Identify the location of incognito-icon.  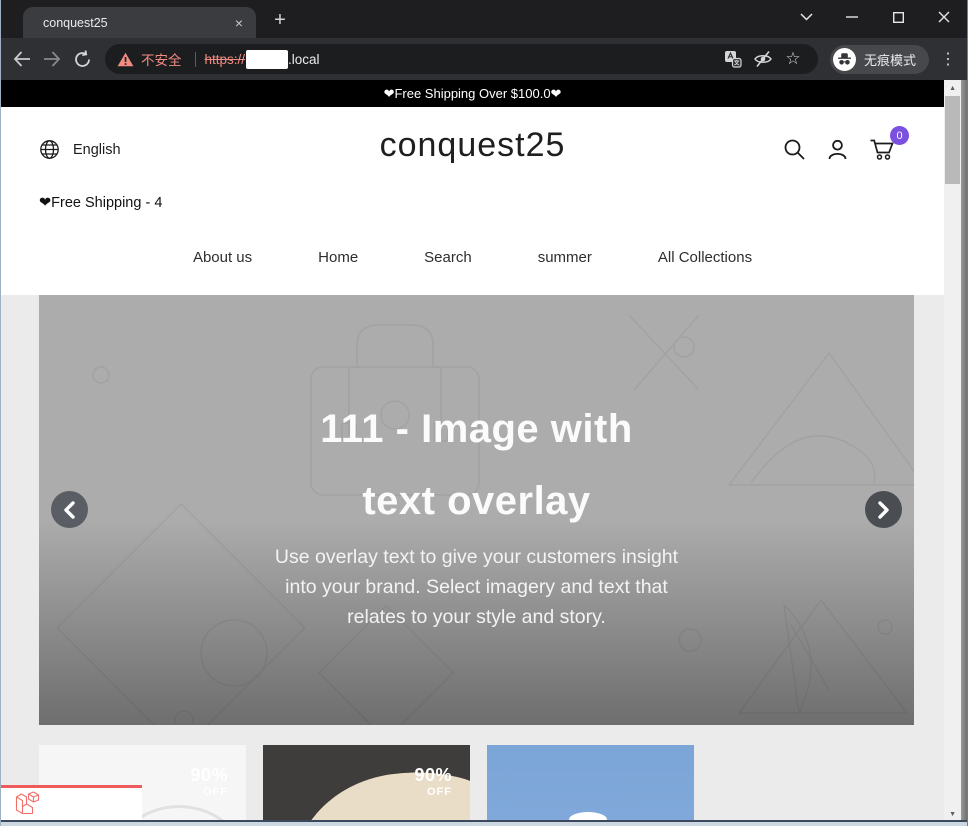
(844, 59).